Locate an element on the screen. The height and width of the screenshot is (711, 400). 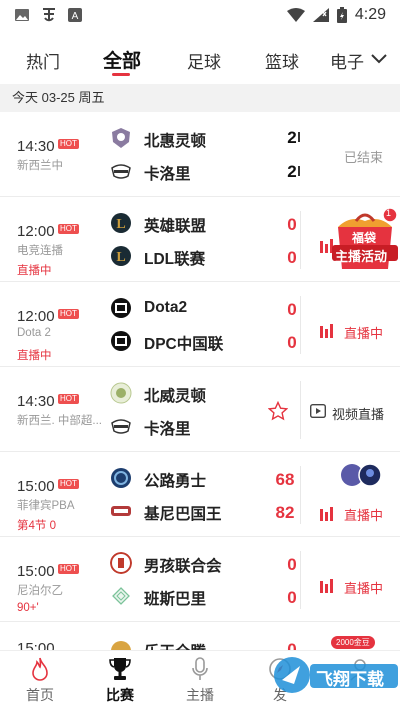
nav-home: 首页 is located at coordinates (40, 681).